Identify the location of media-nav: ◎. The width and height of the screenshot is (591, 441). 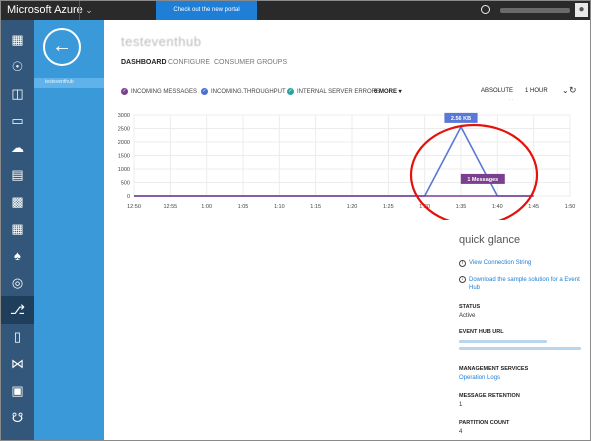
(17, 283).